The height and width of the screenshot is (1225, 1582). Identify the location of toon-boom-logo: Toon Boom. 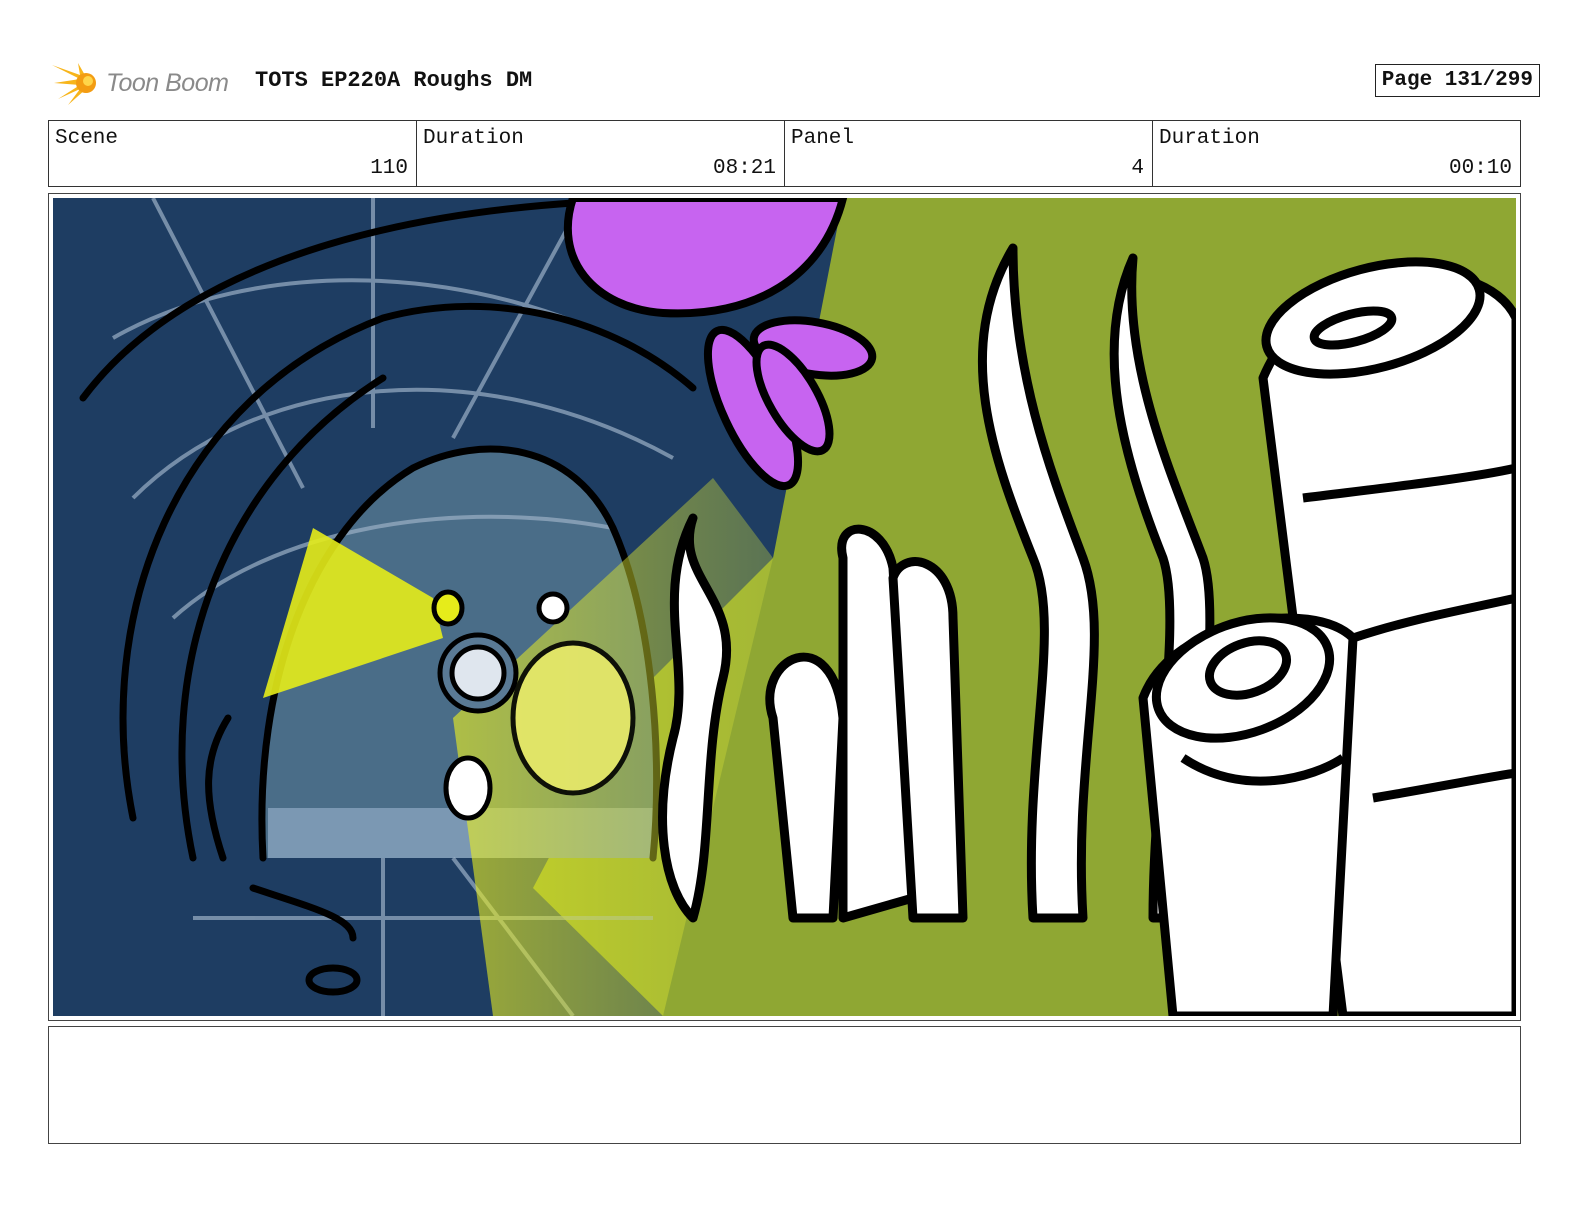
(150, 83).